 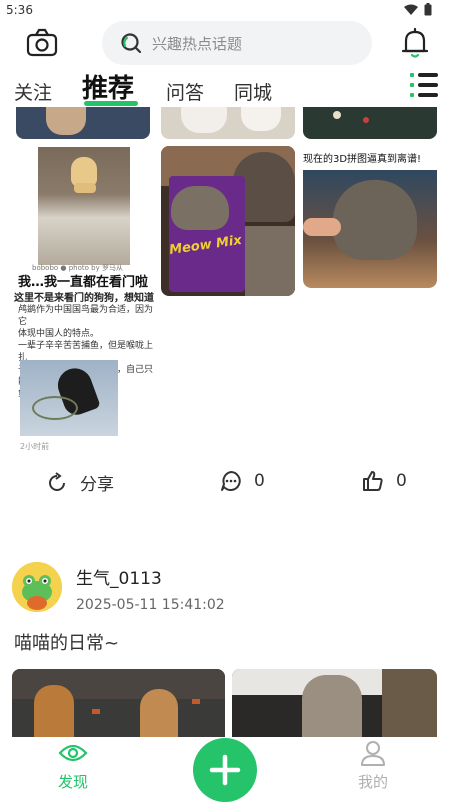 I want to click on nav-mine: 我的, so click(x=373, y=765).